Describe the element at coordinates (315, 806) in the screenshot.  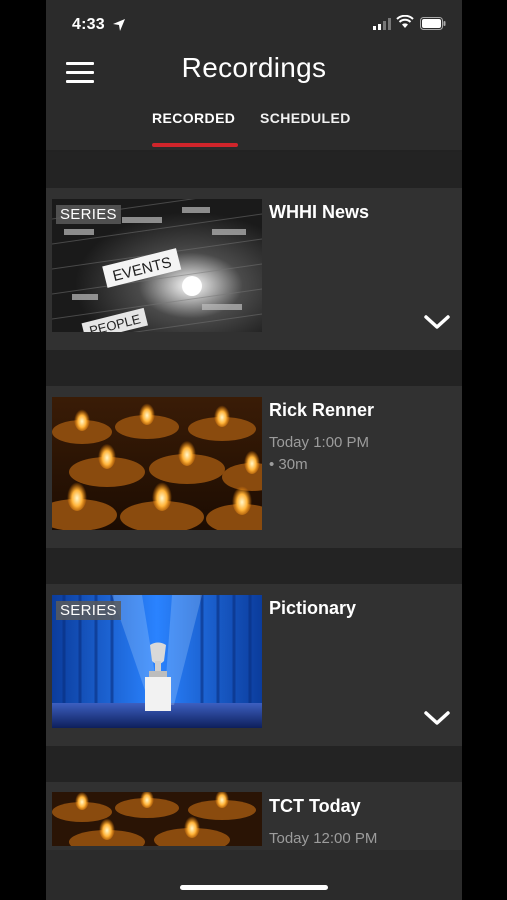
I see `recording-title: TCT Today` at that location.